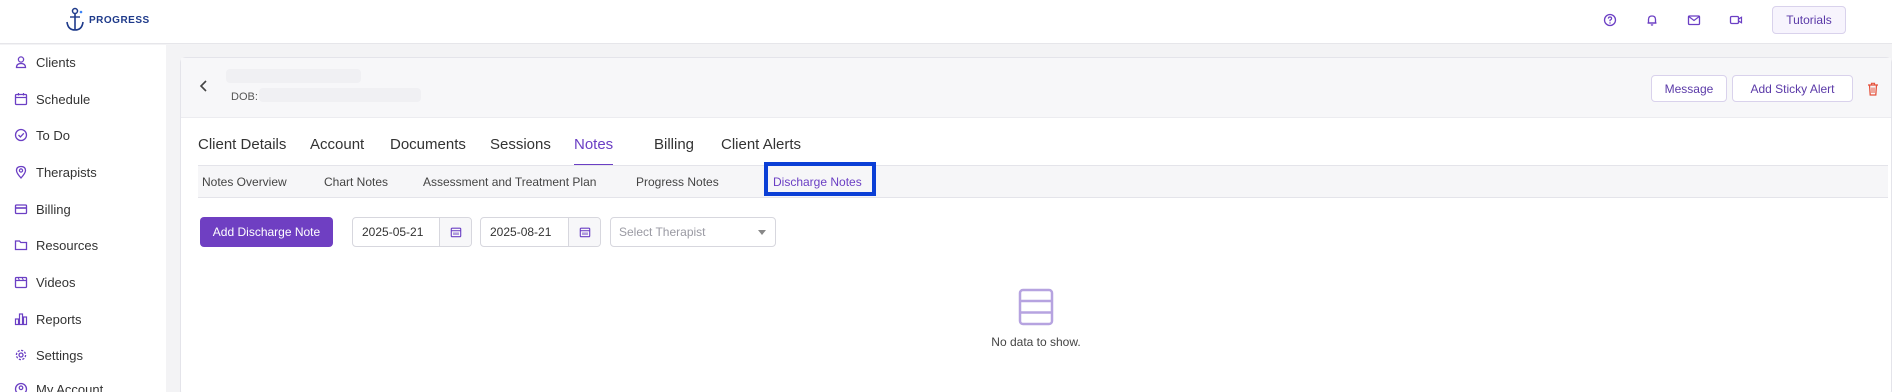  What do you see at coordinates (53, 209) in the screenshot?
I see `sidebar-item-label: Billing` at bounding box center [53, 209].